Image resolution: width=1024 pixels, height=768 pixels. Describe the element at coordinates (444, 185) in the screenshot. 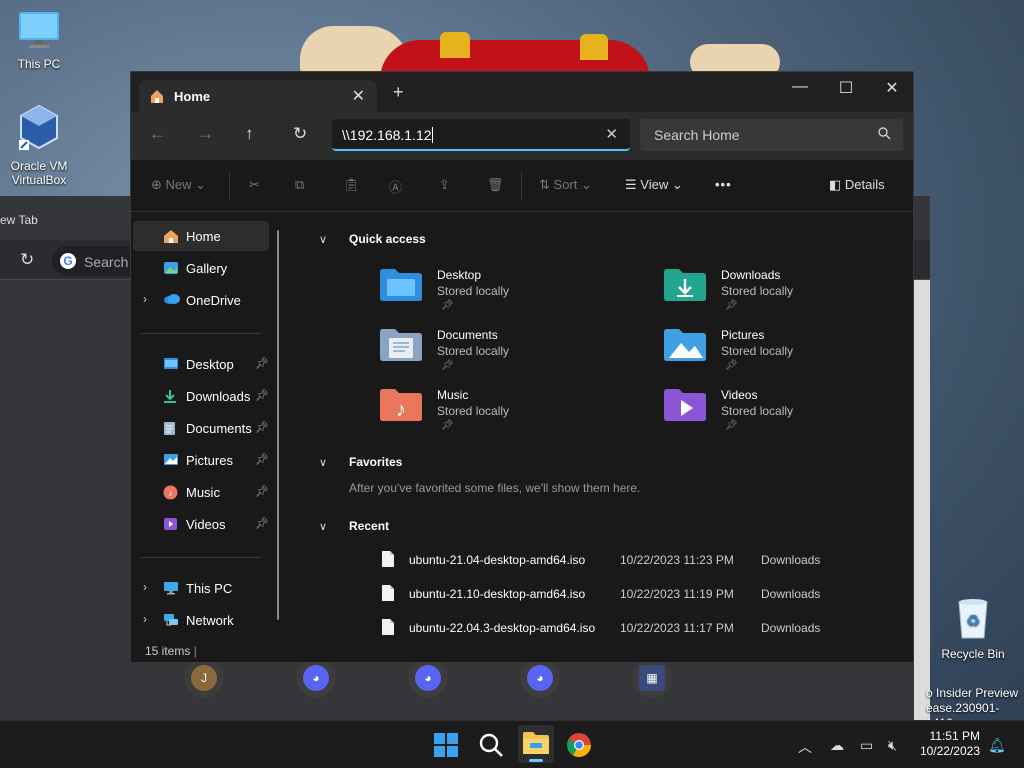

I see `share-icon: ⇪` at that location.